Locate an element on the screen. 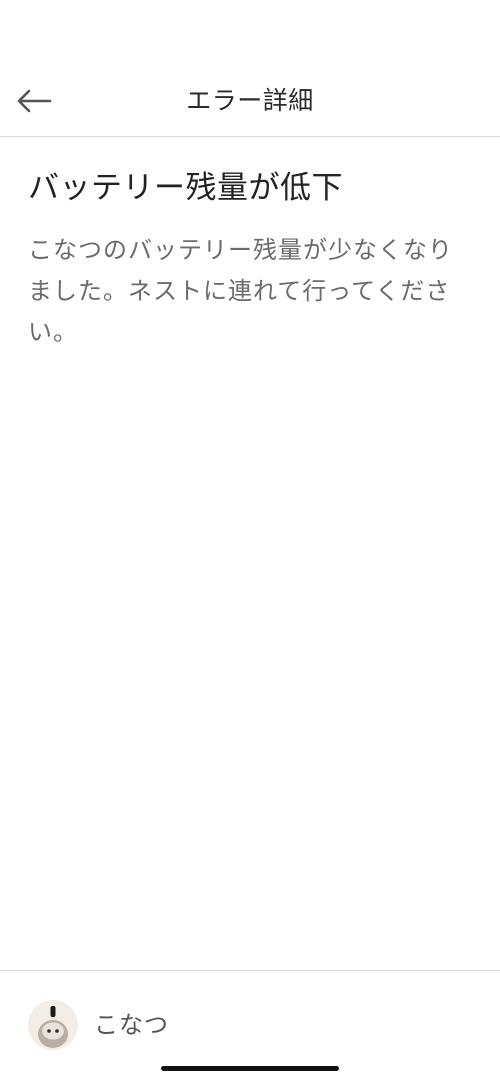 The width and height of the screenshot is (500, 1082). page-title: エラー詳細 is located at coordinates (250, 100).